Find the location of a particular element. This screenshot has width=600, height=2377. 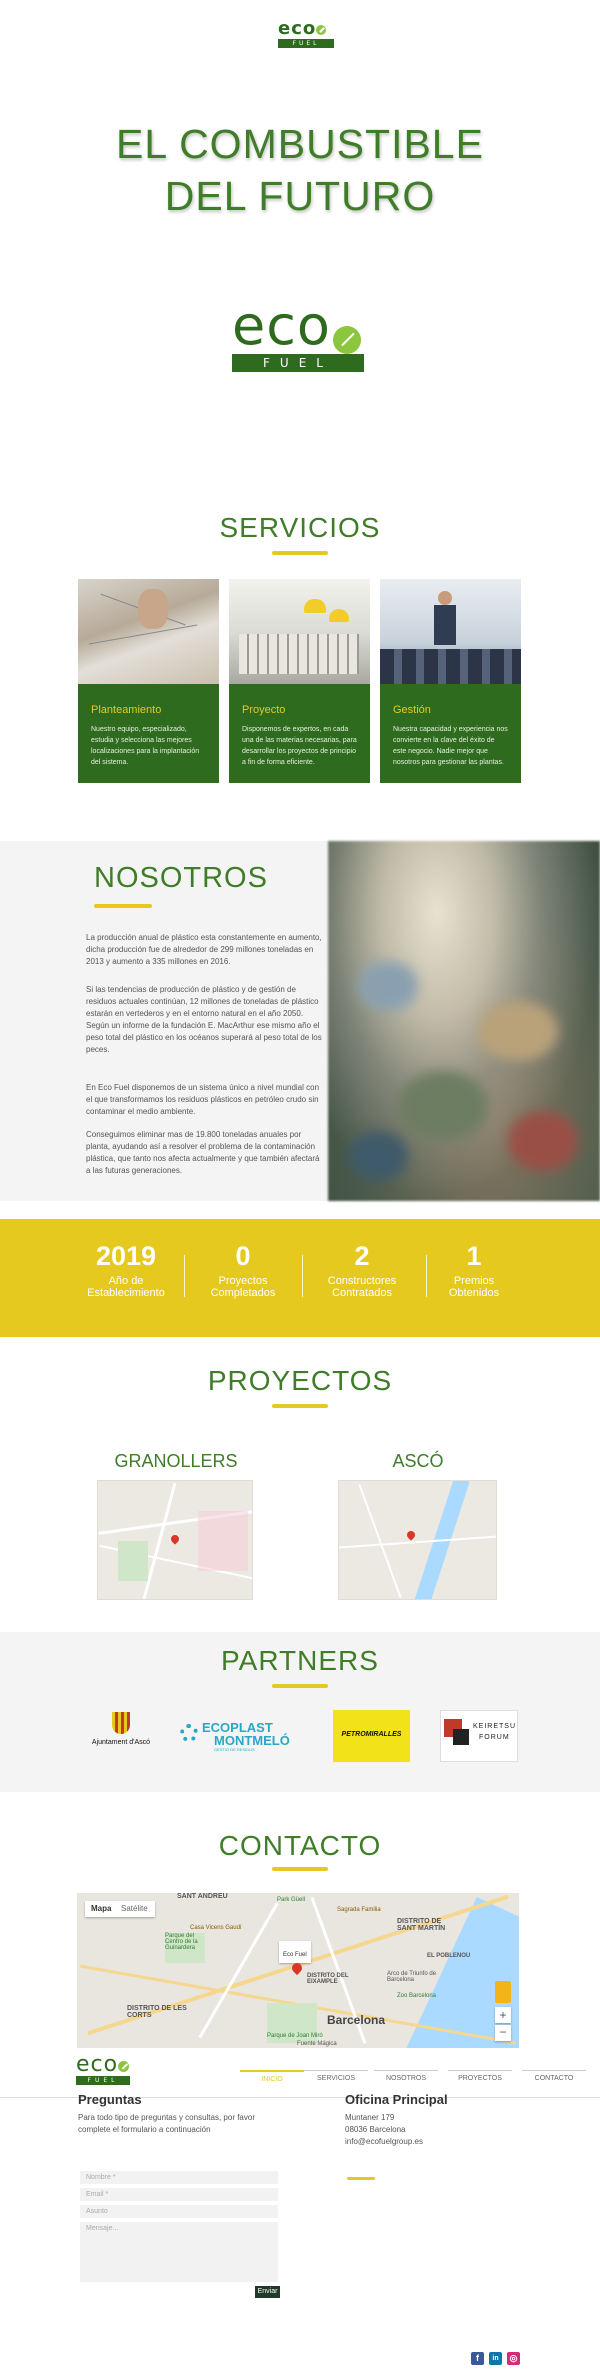

nav-proyectos: PROYECTOS is located at coordinates (480, 2076).